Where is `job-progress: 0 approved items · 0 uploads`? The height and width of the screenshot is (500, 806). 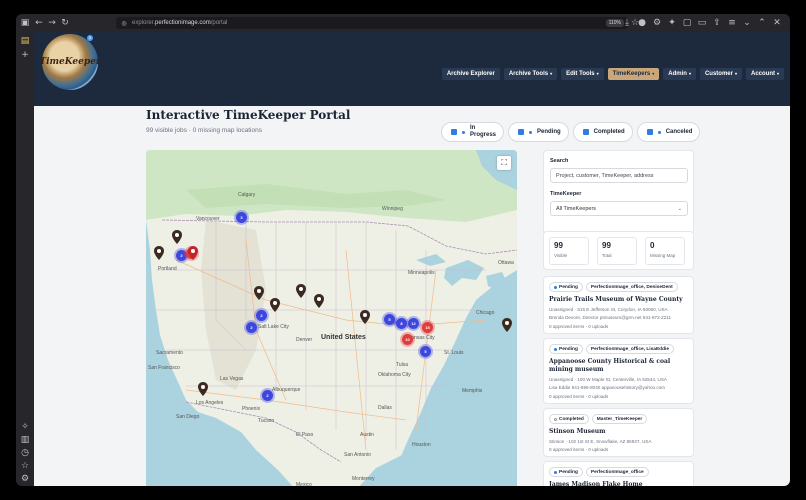
job-progress: 0 approved items · 0 uploads is located at coordinates (579, 396).